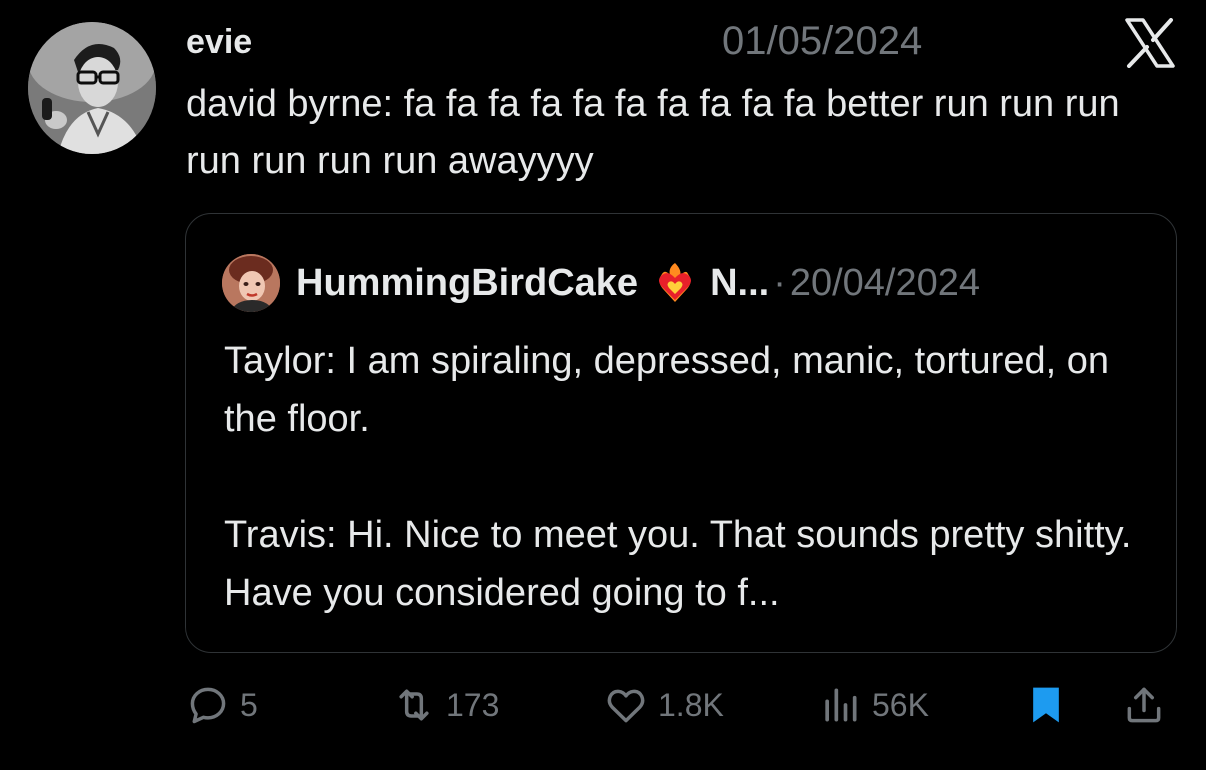 This screenshot has width=1206, height=770. Describe the element at coordinates (675, 282) in the screenshot. I see `heart-on-fire-icon` at that location.